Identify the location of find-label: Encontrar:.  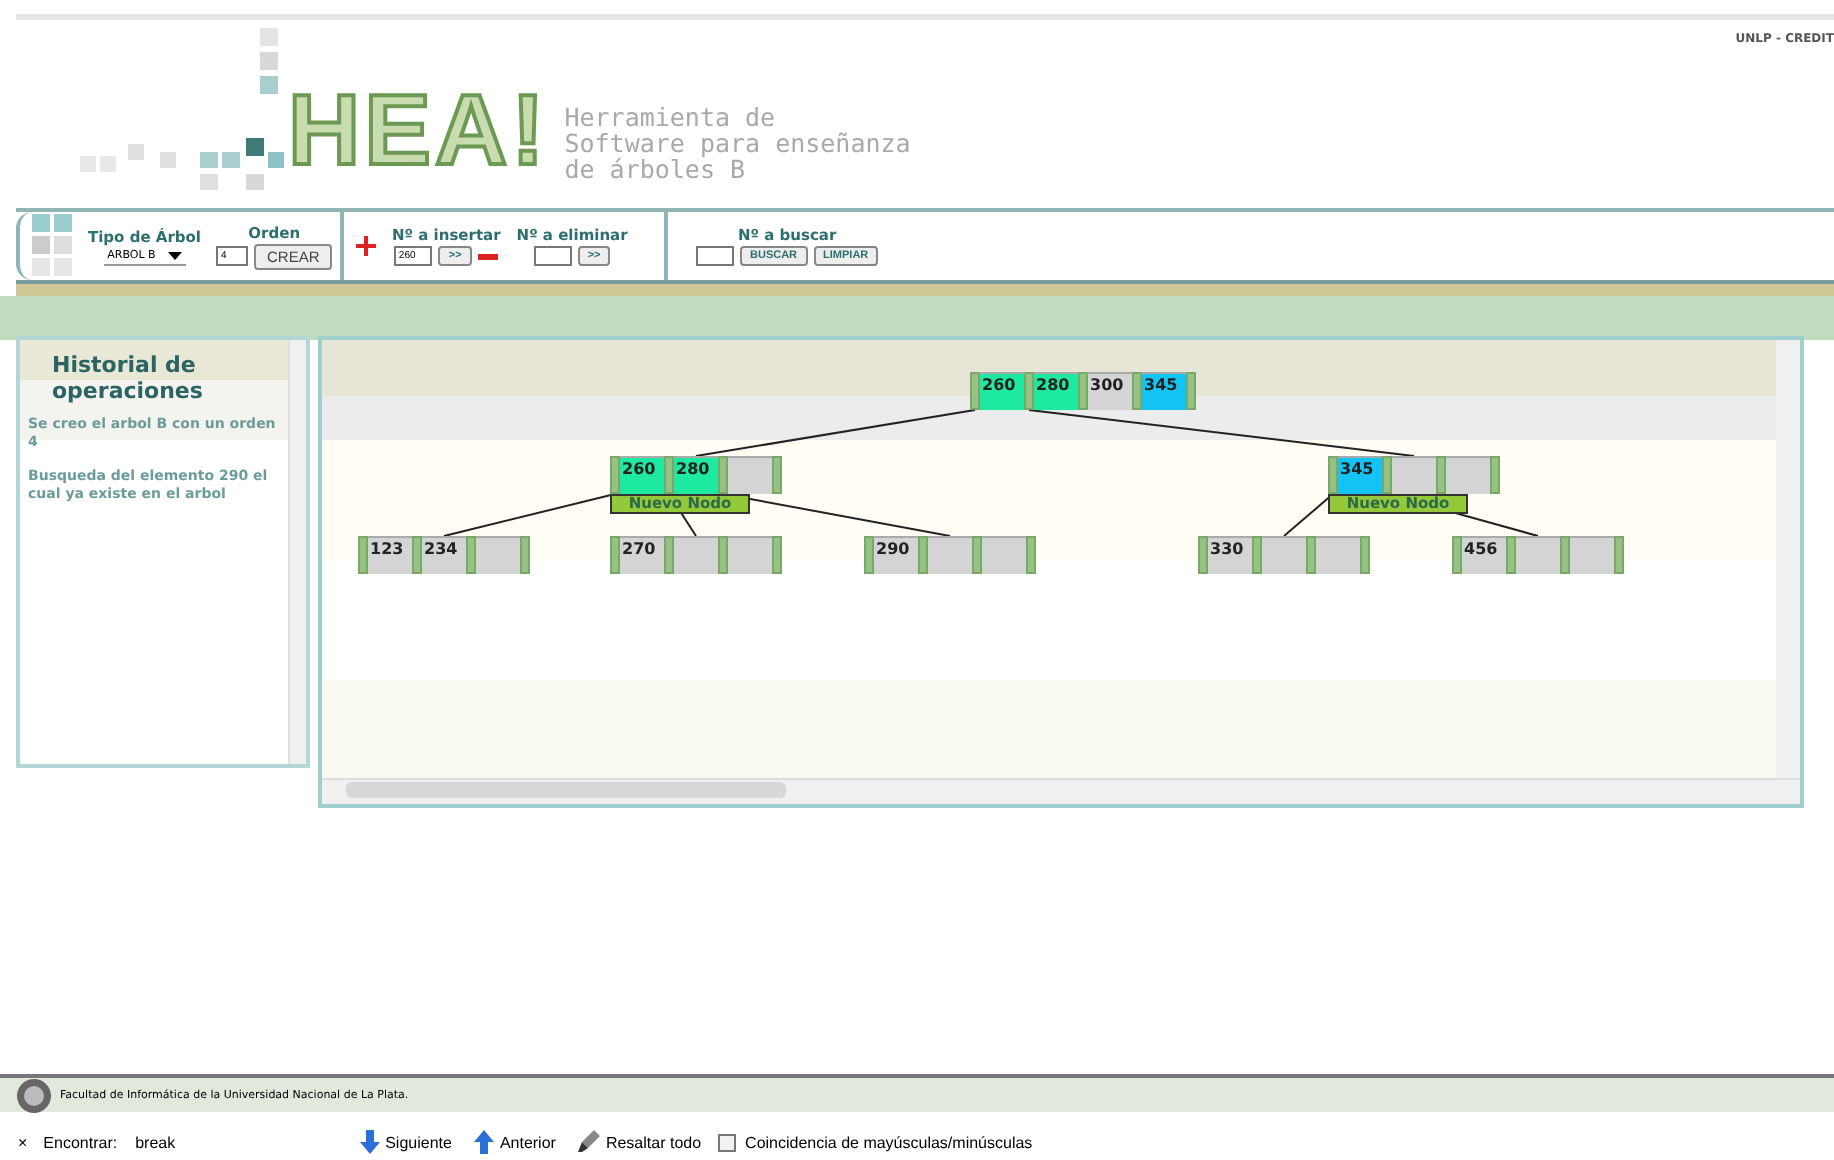
(80, 1142).